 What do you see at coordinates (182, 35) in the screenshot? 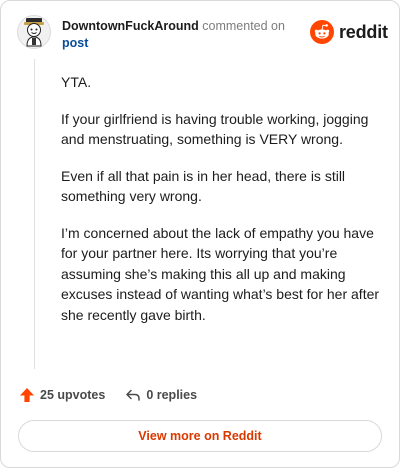
I see `comment-header: DowntownFuckAround commented on post` at bounding box center [182, 35].